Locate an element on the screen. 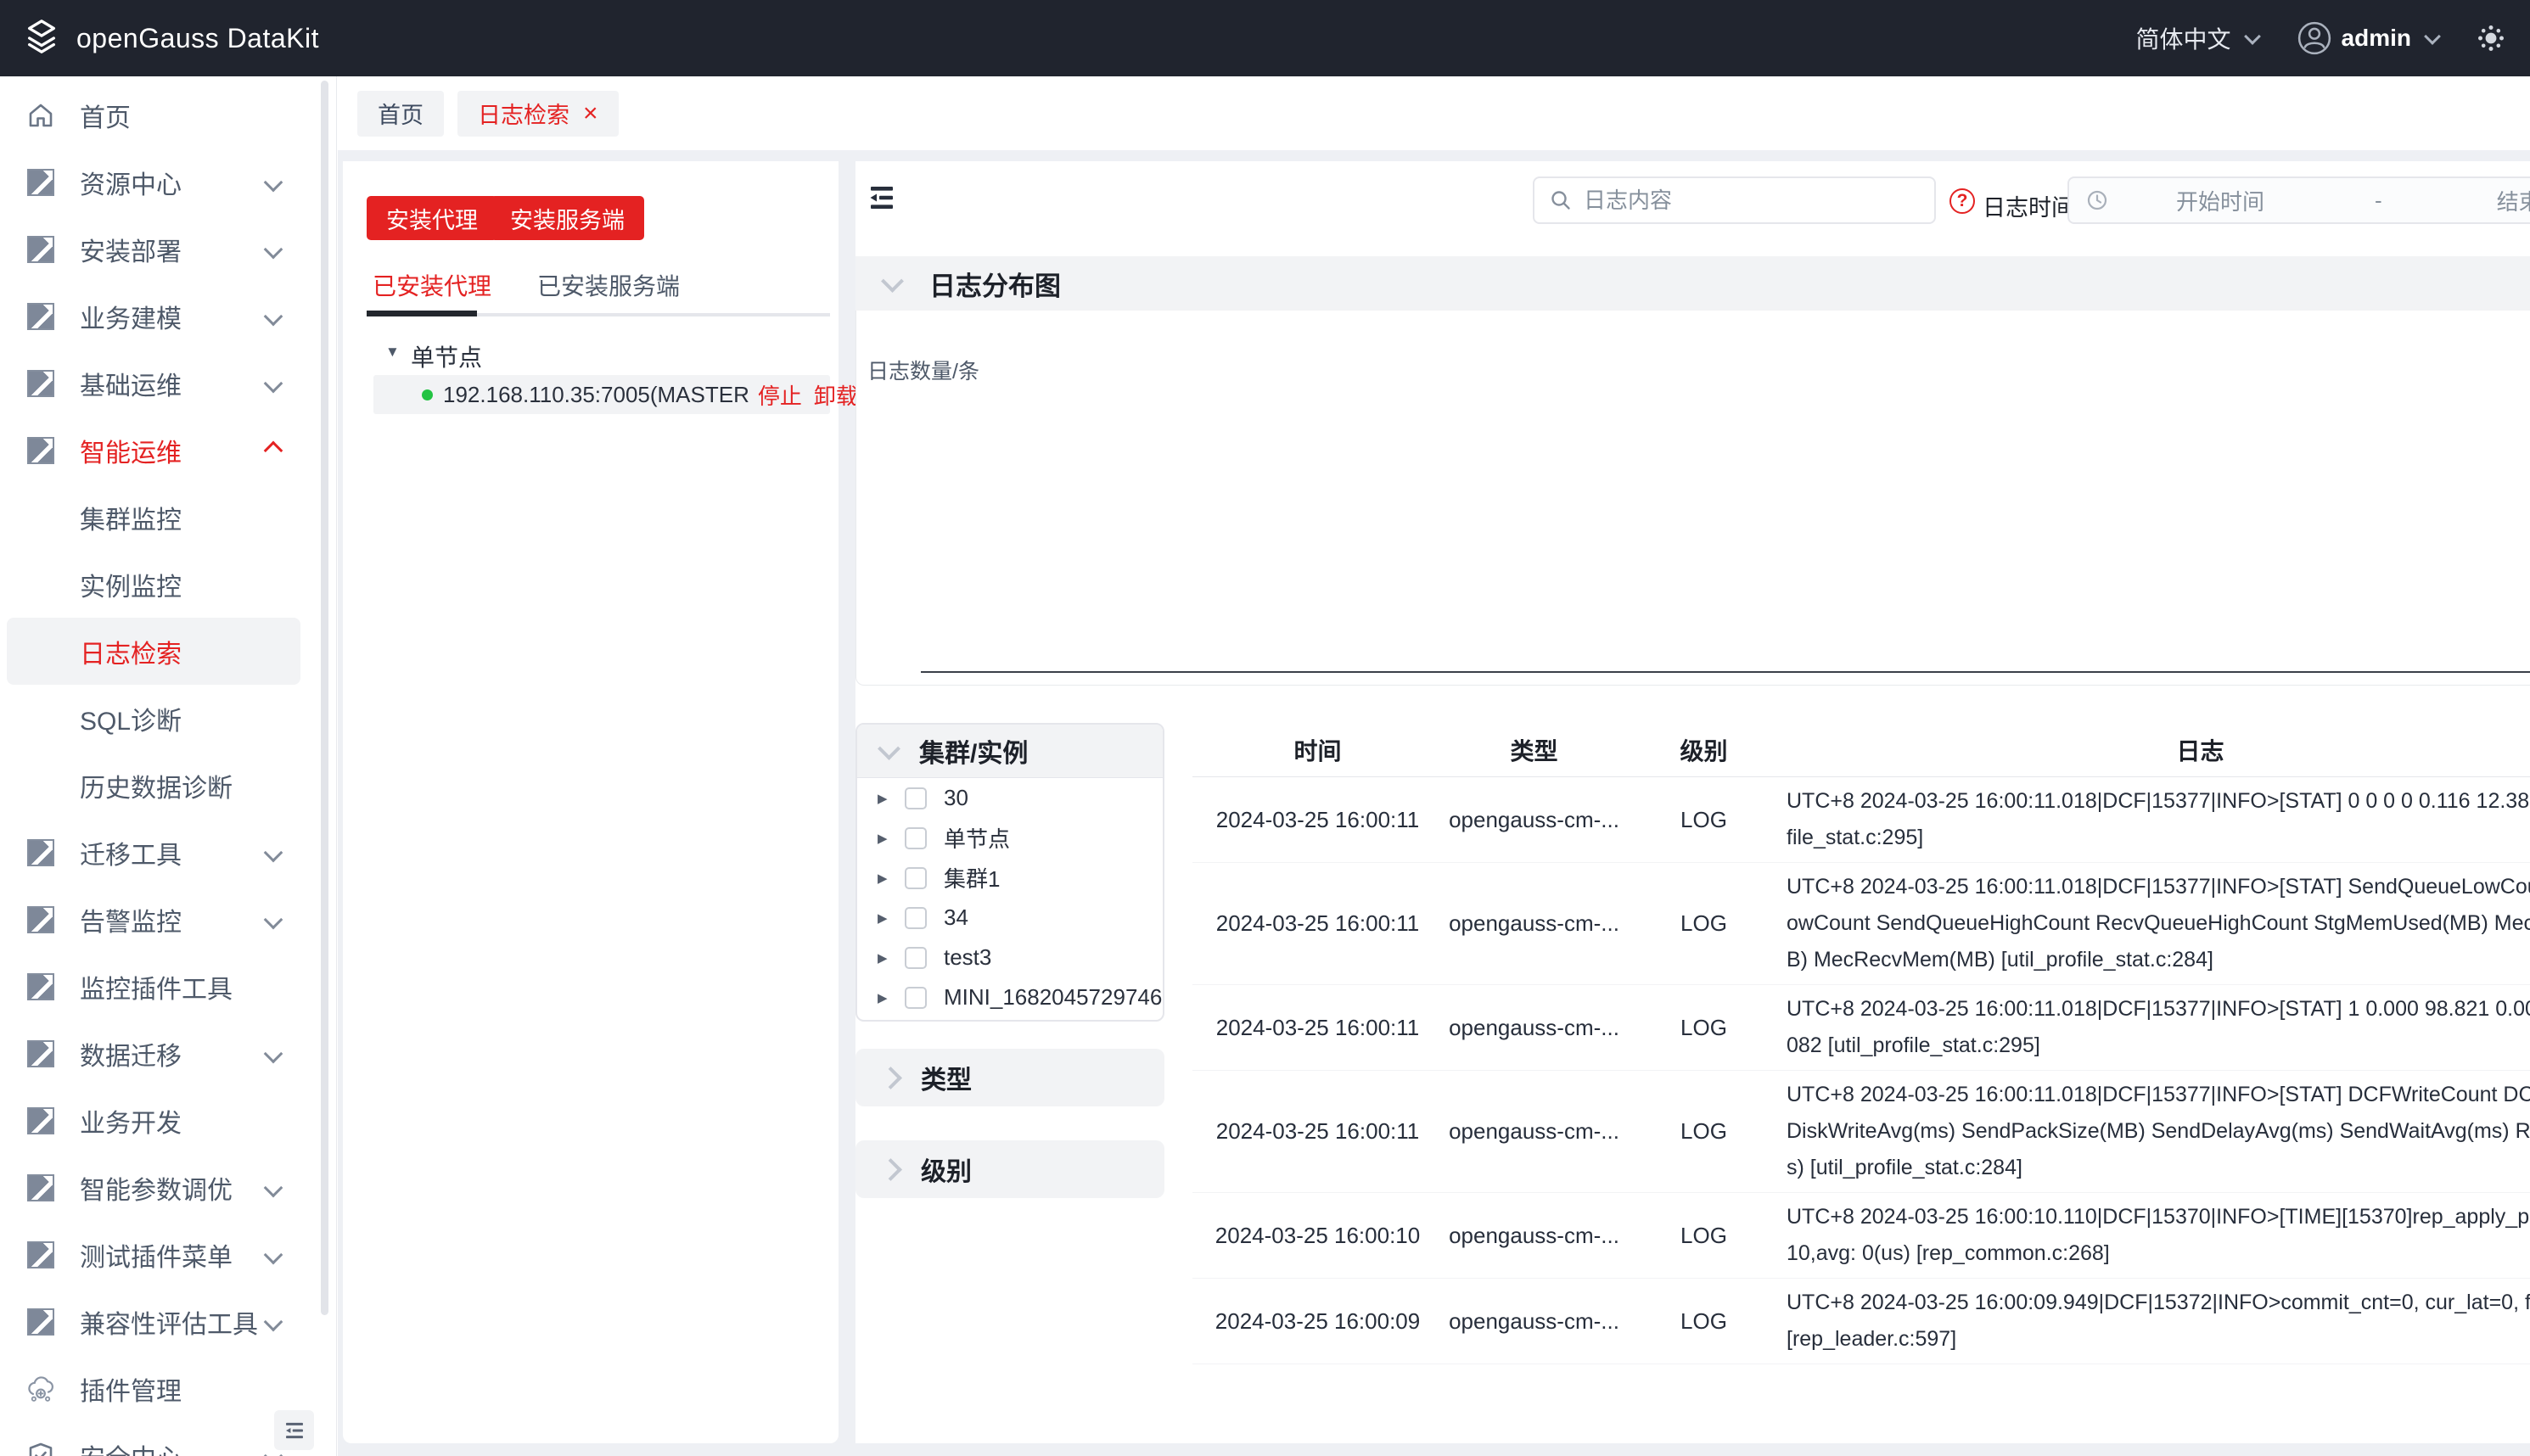 This screenshot has height=1456, width=2530. sidebar-scrollbar is located at coordinates (325, 698).